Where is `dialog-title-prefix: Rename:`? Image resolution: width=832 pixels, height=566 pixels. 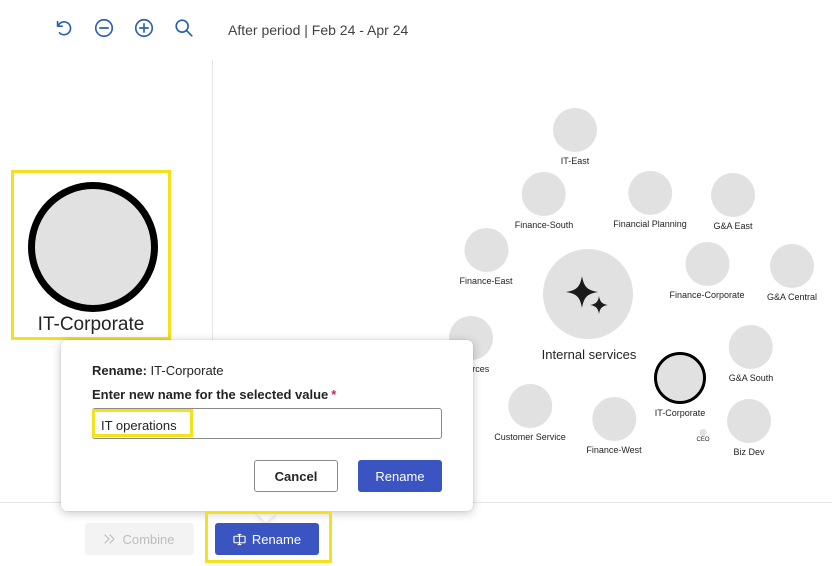 dialog-title-prefix: Rename: is located at coordinates (119, 370).